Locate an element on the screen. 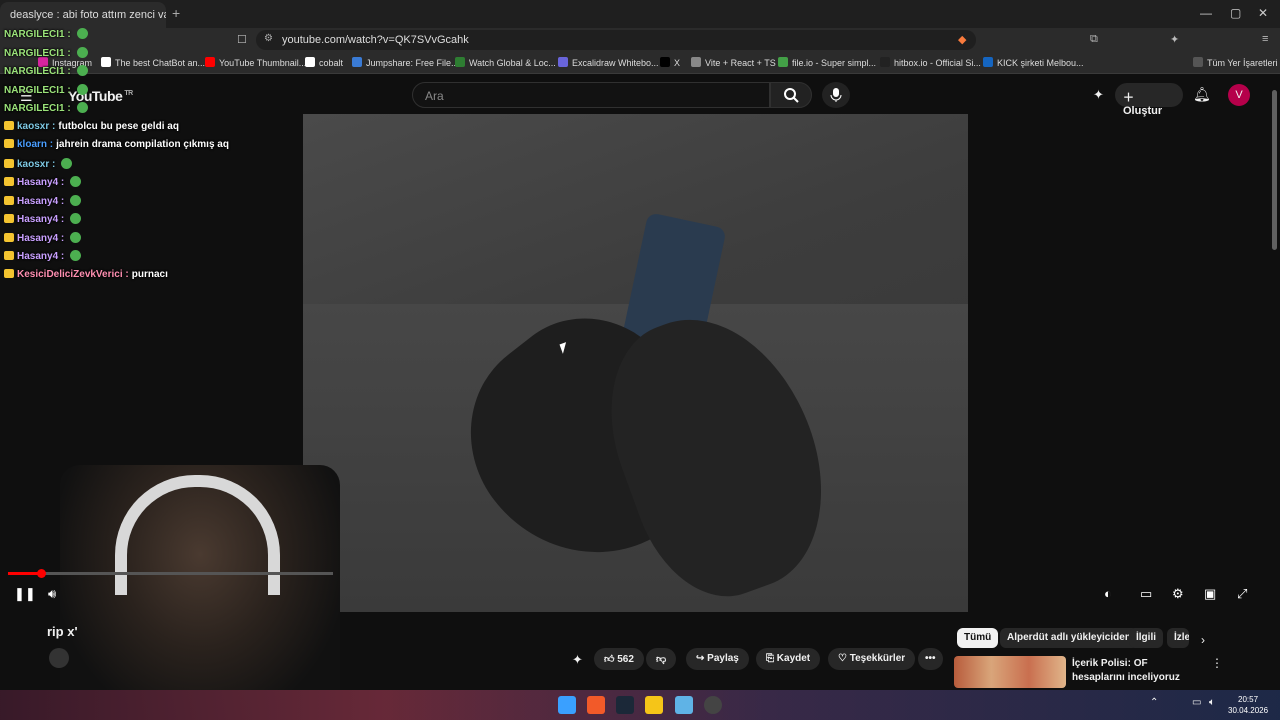  bookmark-item: X is located at coordinates (670, 62).